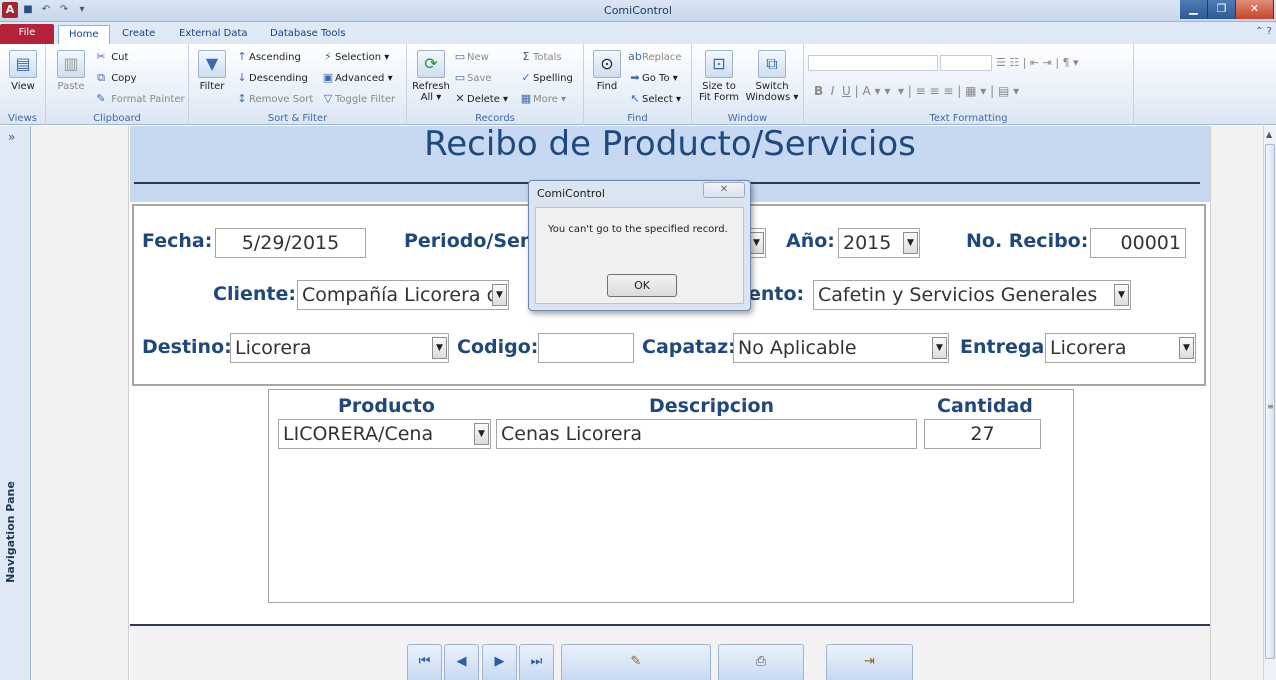 This screenshot has height=680, width=1276. What do you see at coordinates (547, 57) in the screenshot?
I see `totals-label: Totals` at bounding box center [547, 57].